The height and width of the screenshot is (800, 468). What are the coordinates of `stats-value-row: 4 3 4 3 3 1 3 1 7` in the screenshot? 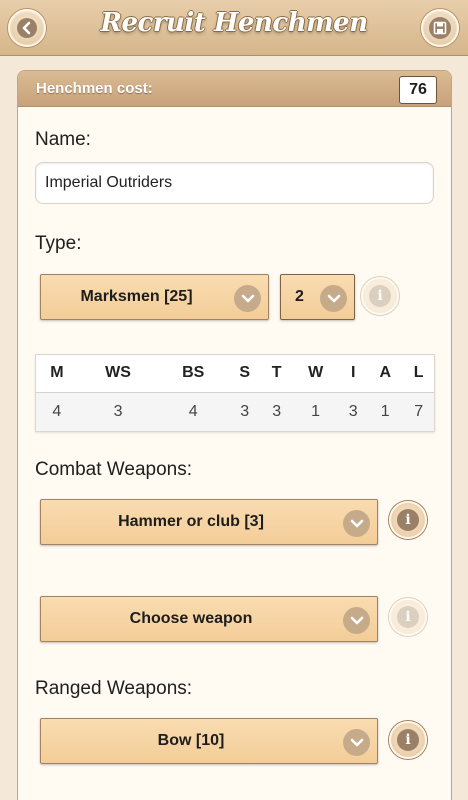 It's located at (235, 411).